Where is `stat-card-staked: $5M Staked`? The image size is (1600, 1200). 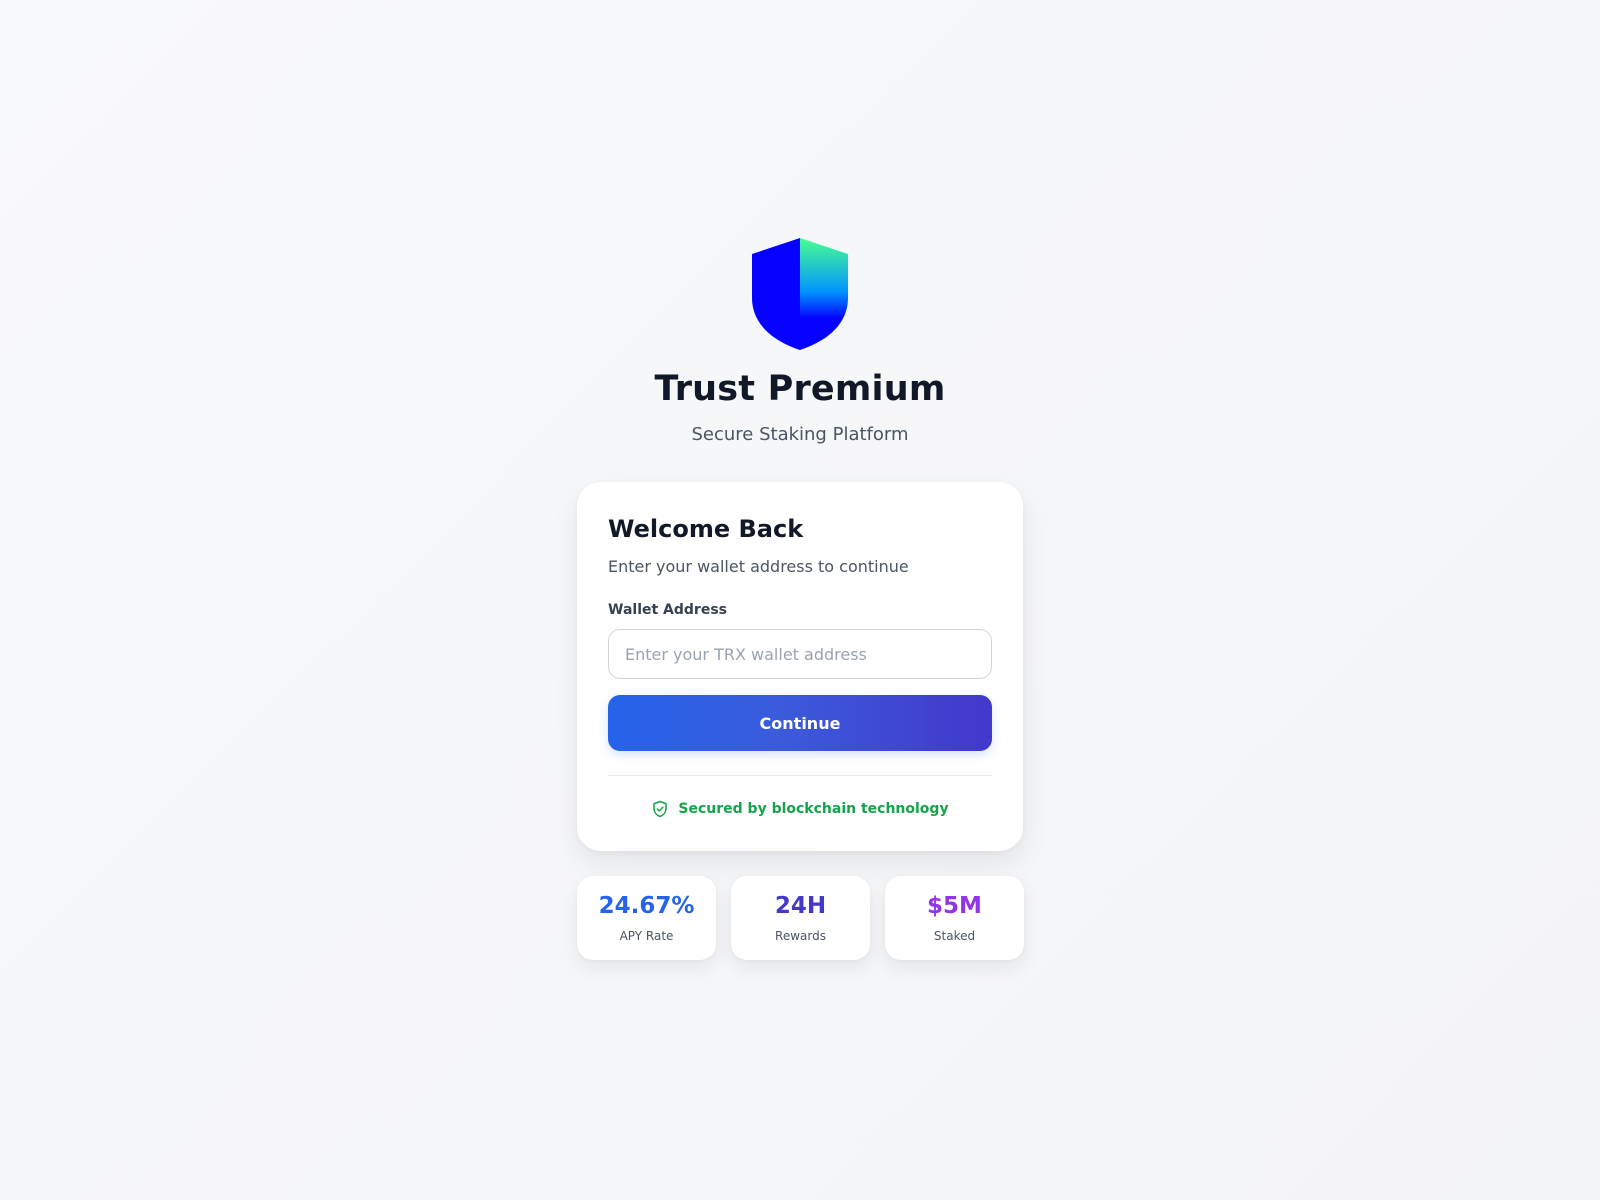
stat-card-staked: $5M Staked is located at coordinates (954, 918).